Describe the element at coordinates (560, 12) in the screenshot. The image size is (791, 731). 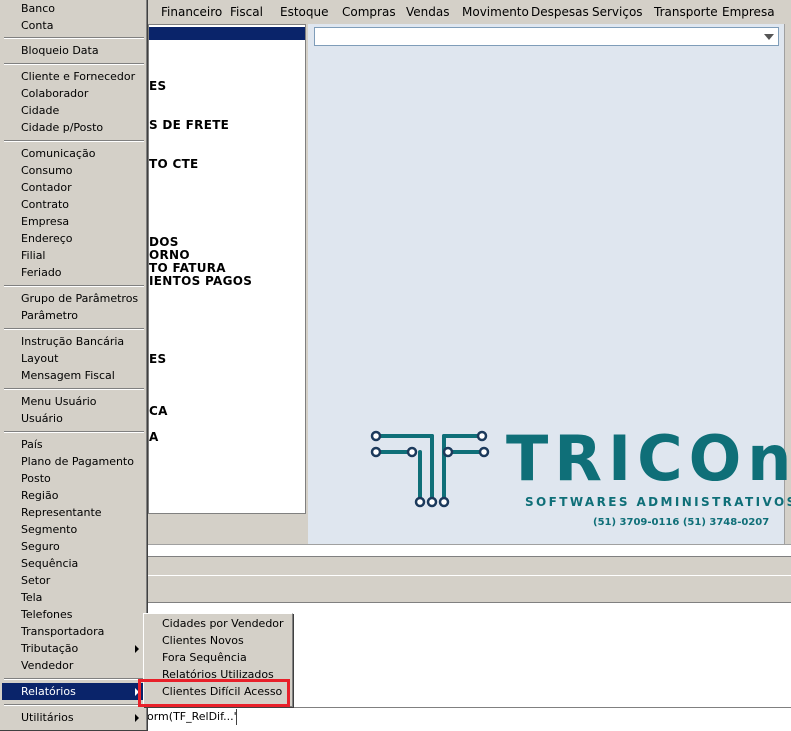
I see `menu-despesas: Despesas` at that location.